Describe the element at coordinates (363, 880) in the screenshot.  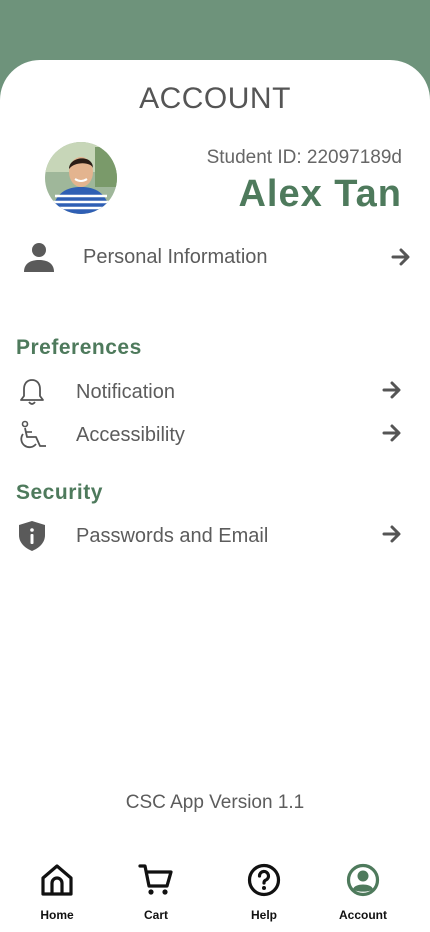
I see `account-icon` at that location.